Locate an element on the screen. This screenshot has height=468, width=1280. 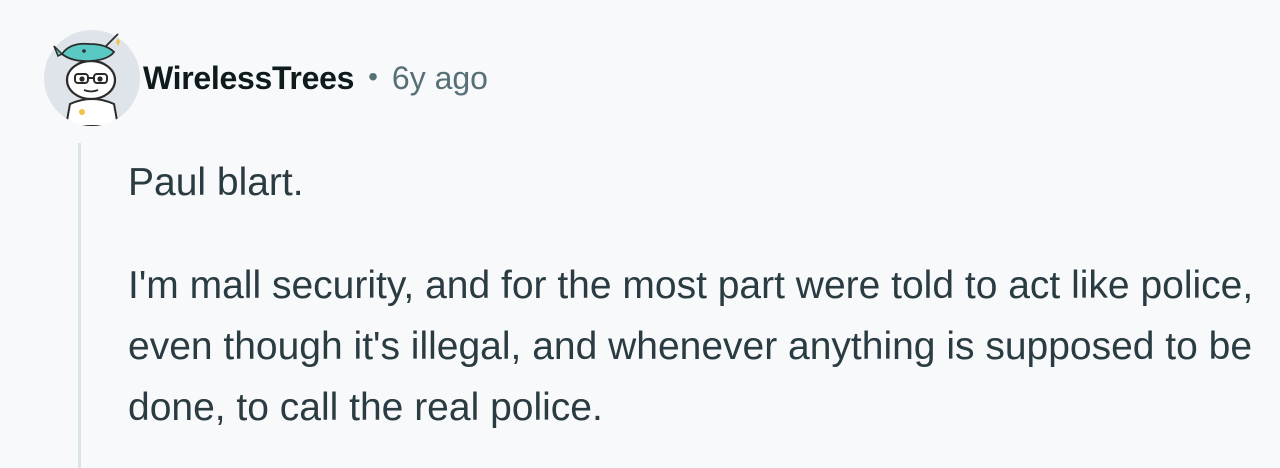
thread-collapse-line is located at coordinates (79, 305).